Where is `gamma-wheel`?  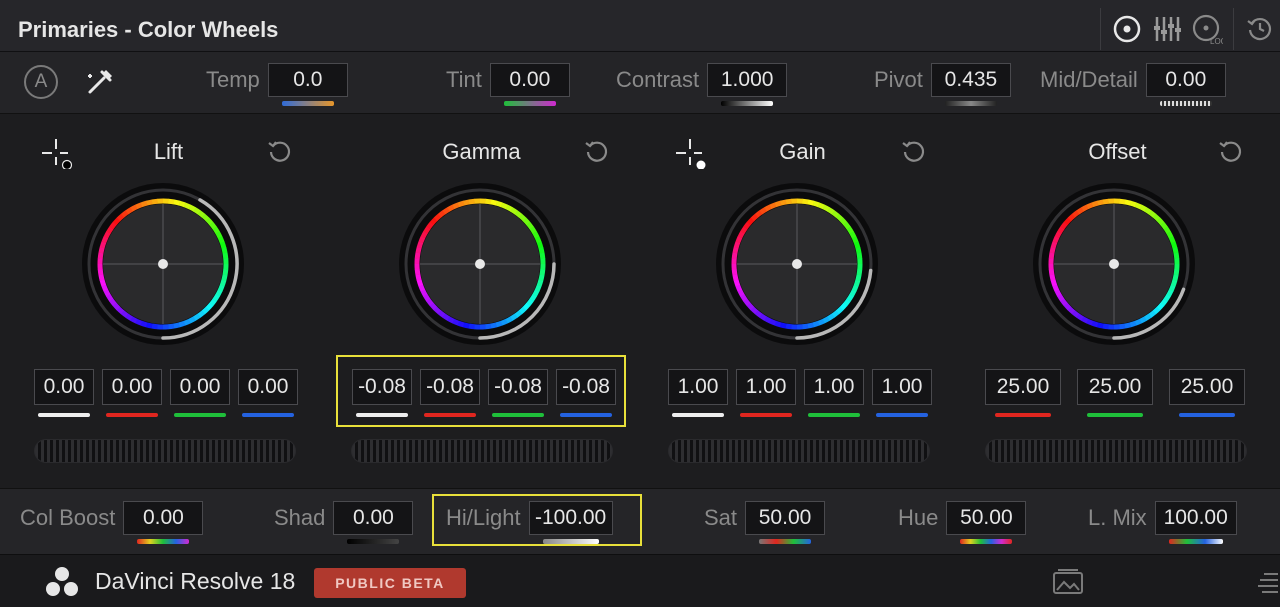 gamma-wheel is located at coordinates (480, 264).